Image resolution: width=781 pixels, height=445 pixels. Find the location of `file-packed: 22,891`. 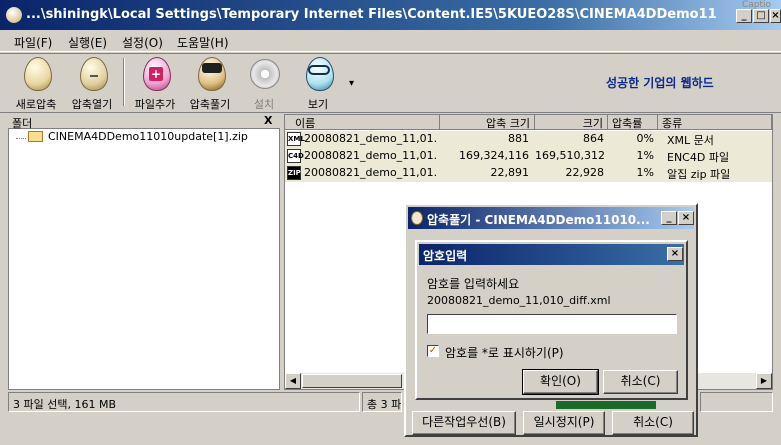

file-packed: 22,891 is located at coordinates (510, 172).